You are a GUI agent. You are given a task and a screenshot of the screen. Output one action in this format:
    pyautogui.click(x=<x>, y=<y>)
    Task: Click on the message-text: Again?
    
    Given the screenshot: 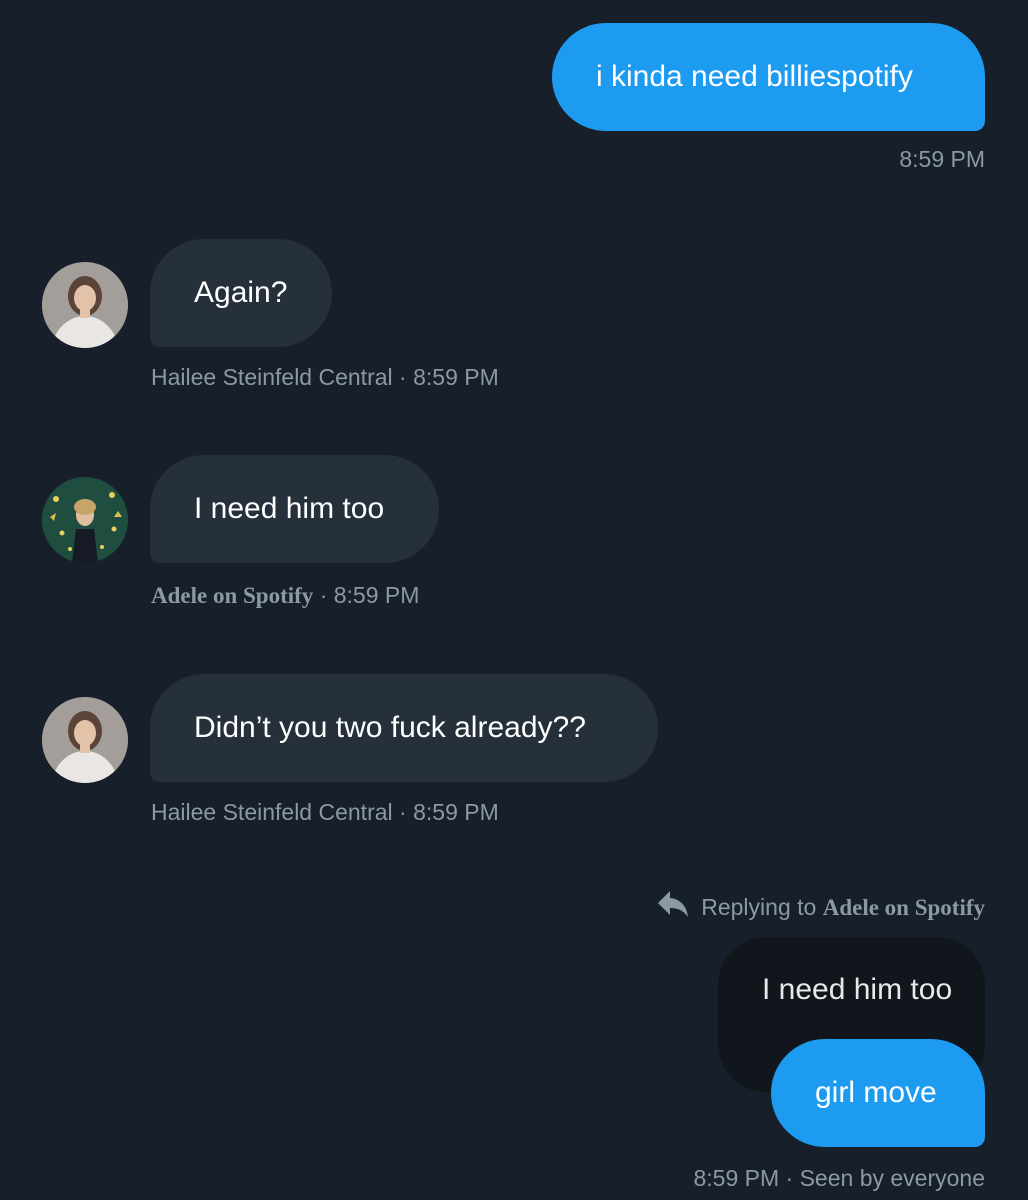 What is the action you would take?
    pyautogui.click(x=241, y=292)
    